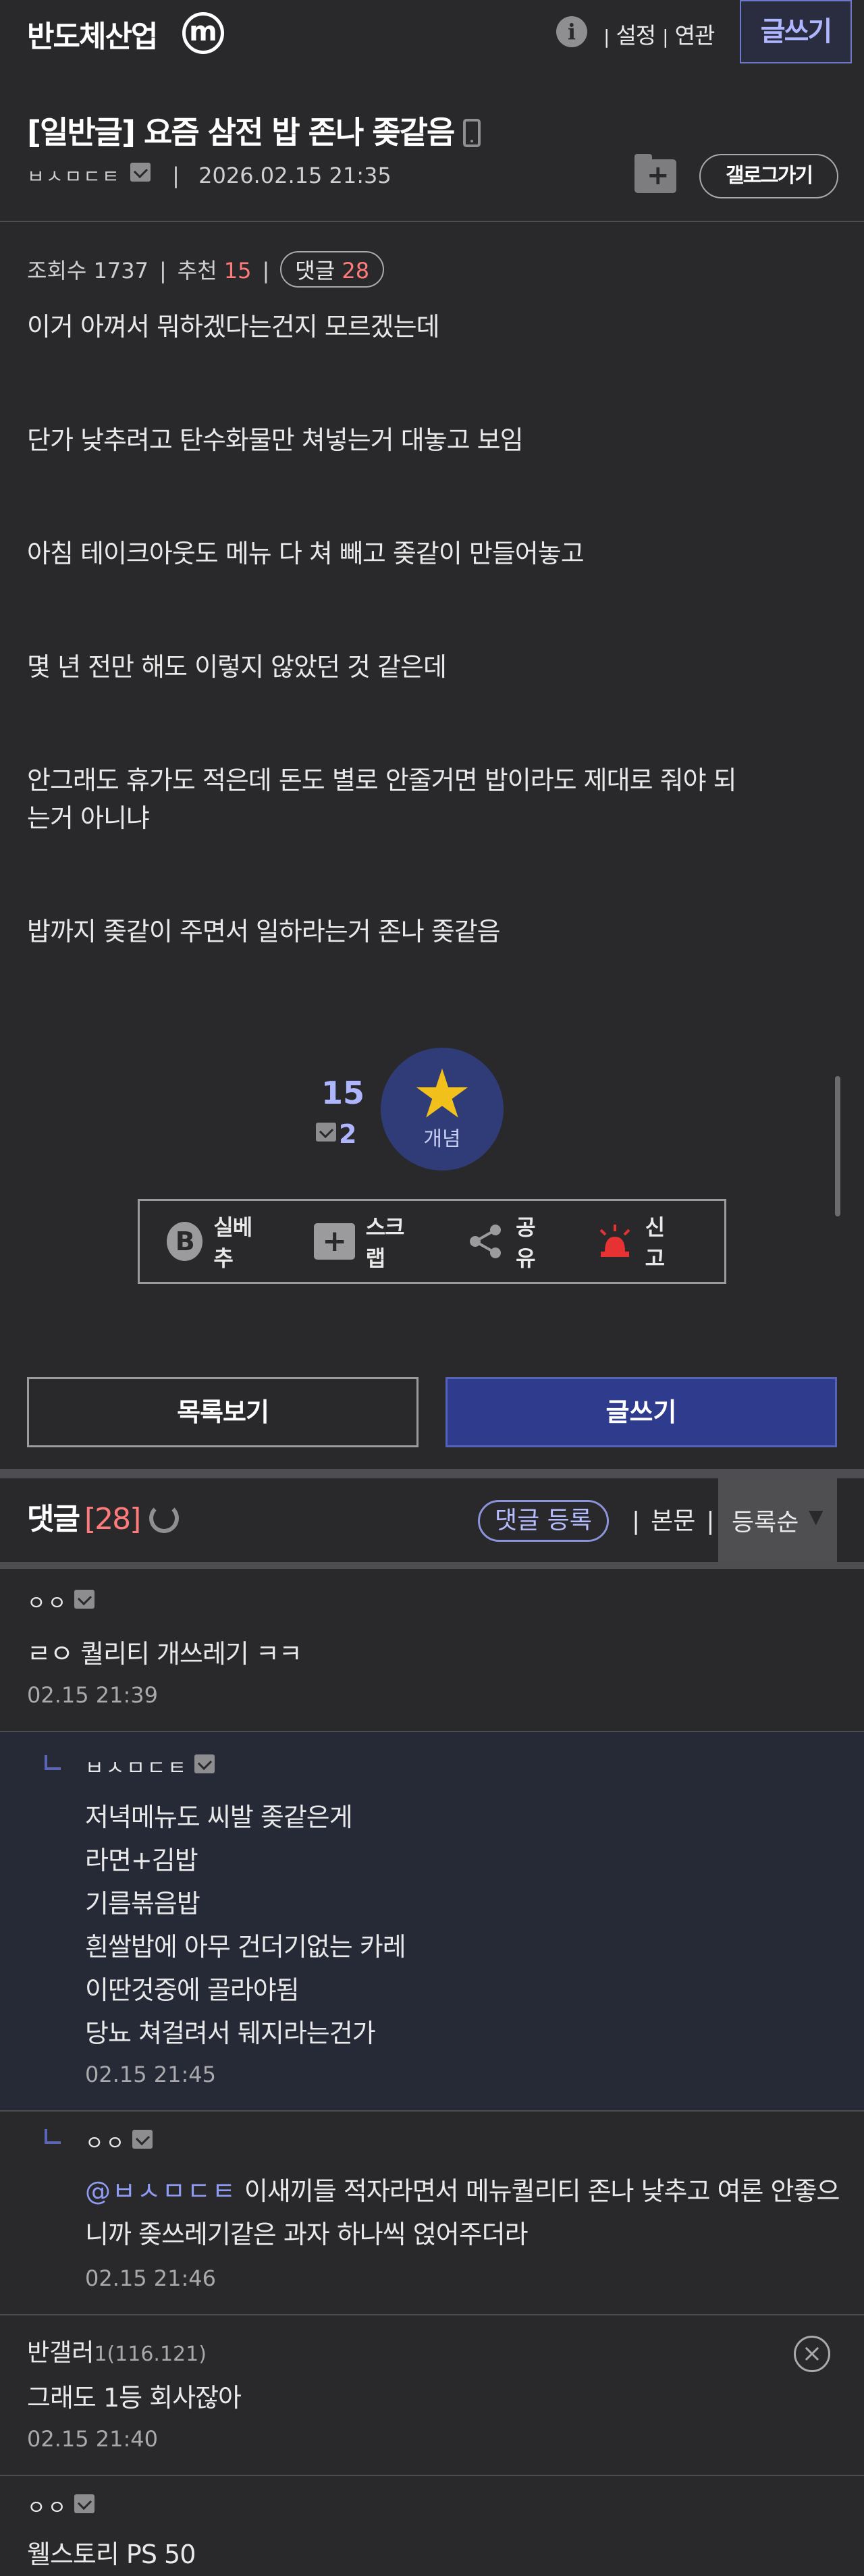 The height and width of the screenshot is (2576, 864). Describe the element at coordinates (796, 32) in the screenshot. I see `write-top-button: 글쓰기` at that location.